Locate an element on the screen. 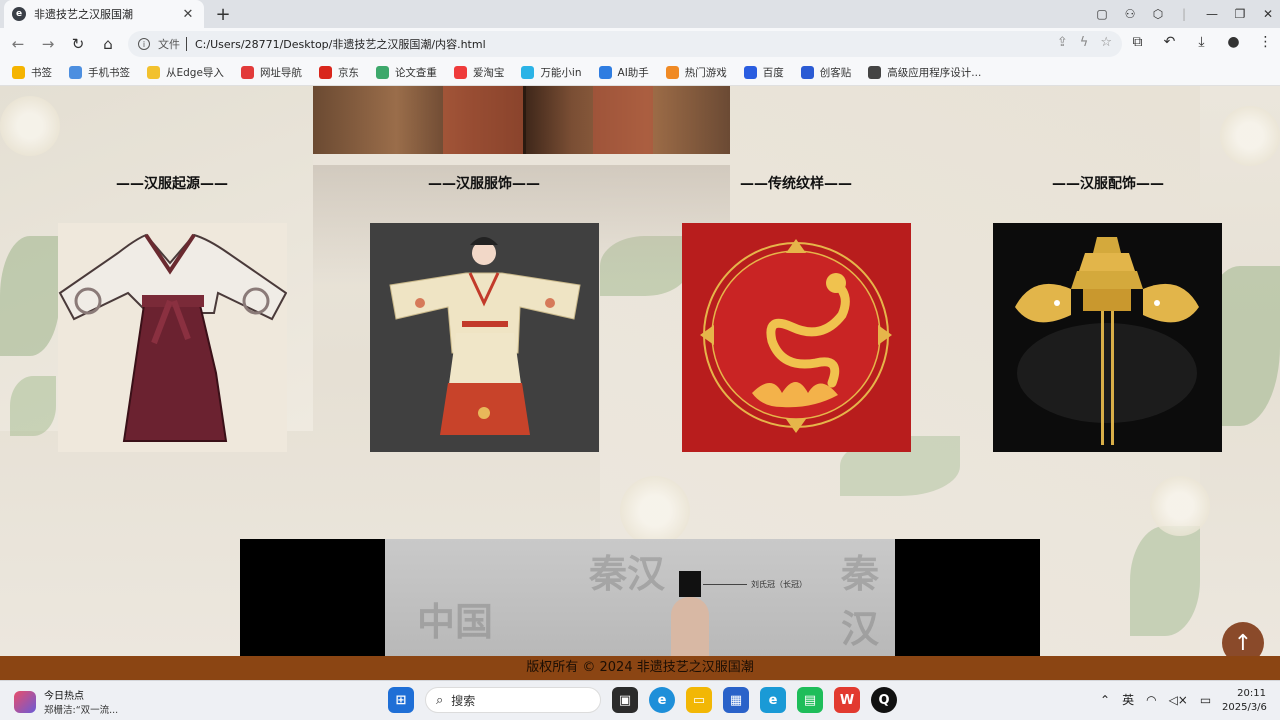  window-tools: ▢ ⚇ ⬡ is located at coordinates (1130, 14).